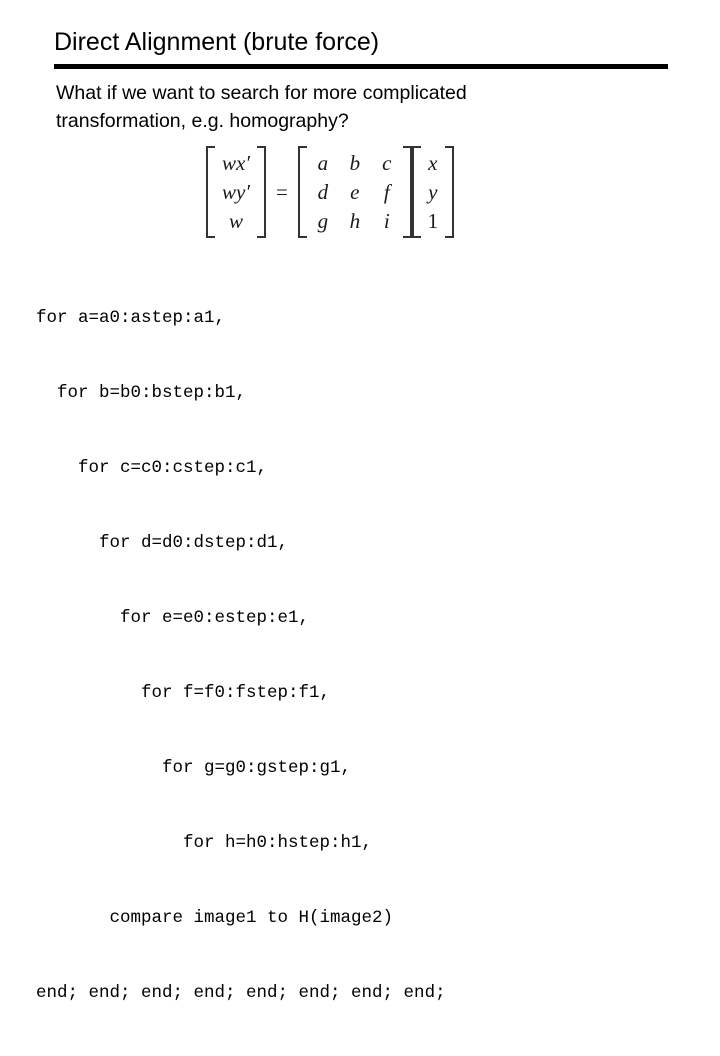 The height and width of the screenshot is (1056, 720). I want to click on matrix-row: d e f, so click(355, 192).